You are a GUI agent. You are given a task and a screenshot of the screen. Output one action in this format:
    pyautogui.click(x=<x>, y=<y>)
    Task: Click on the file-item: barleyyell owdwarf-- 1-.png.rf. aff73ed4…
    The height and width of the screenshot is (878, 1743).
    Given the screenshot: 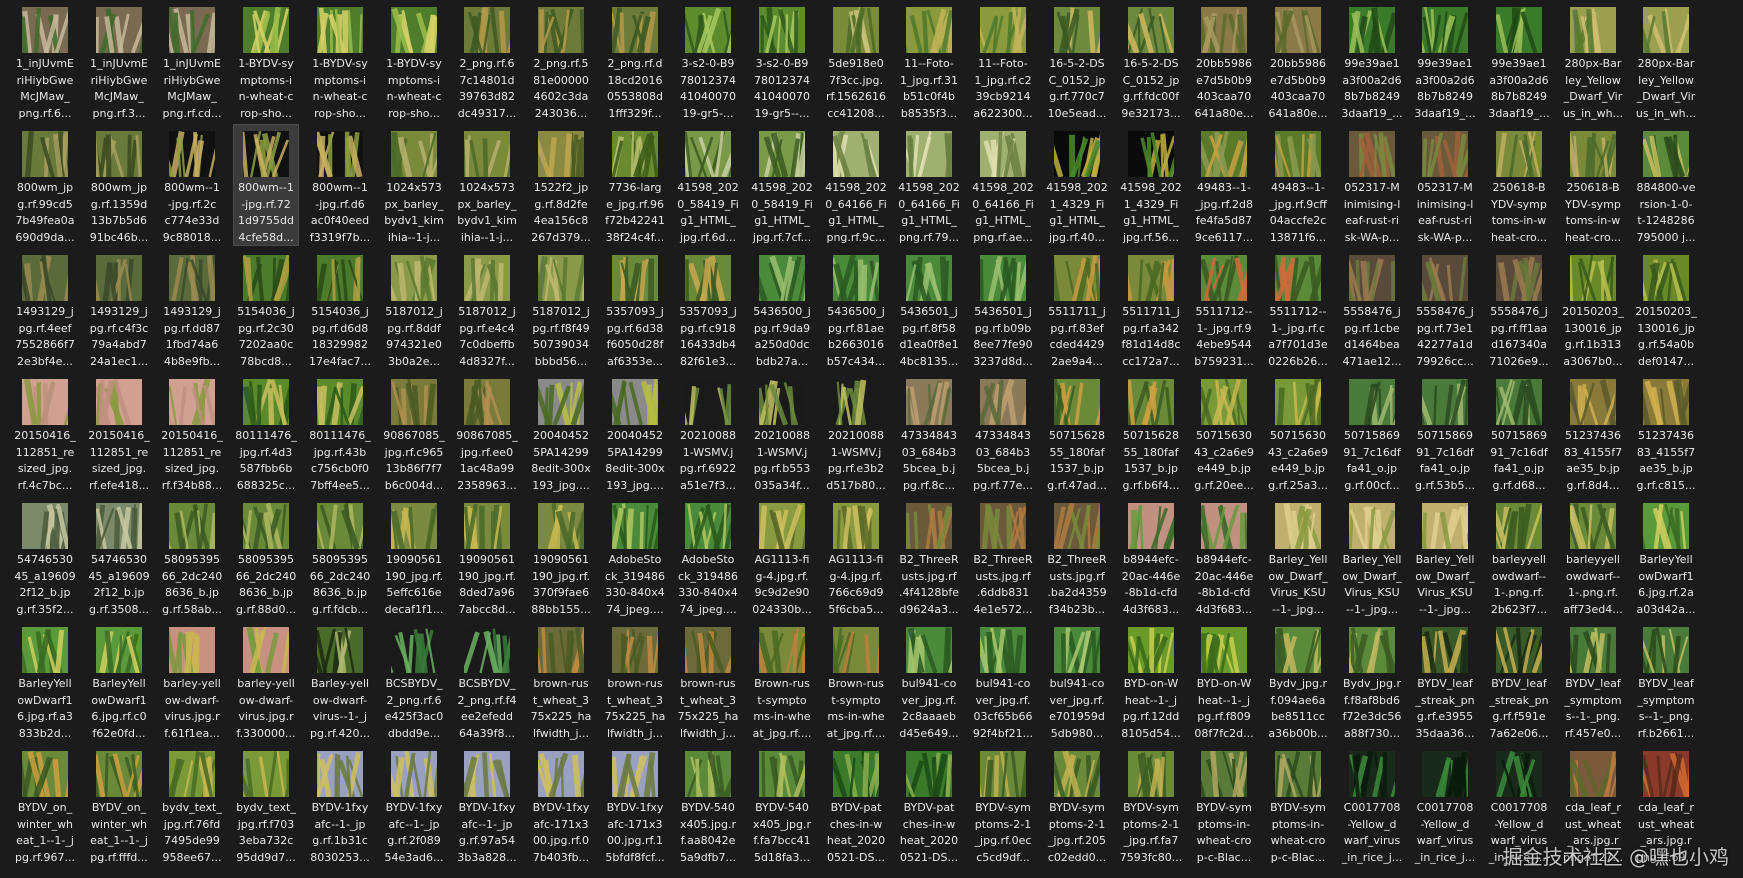 What is the action you would take?
    pyautogui.click(x=1593, y=557)
    